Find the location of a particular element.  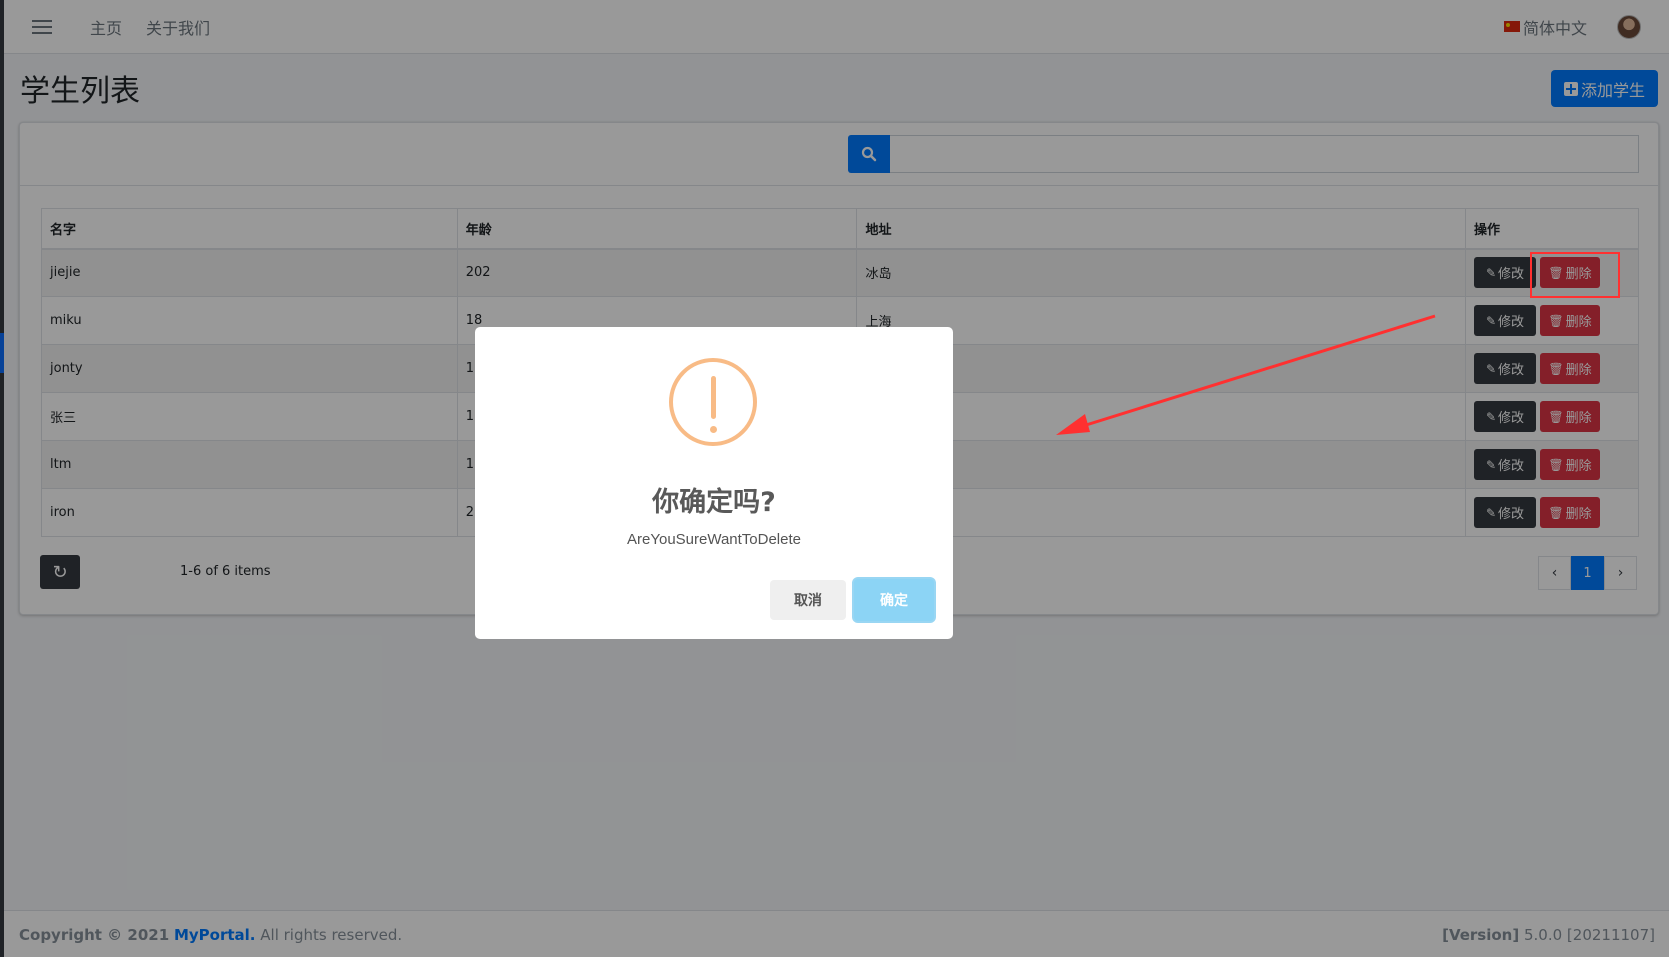

dialog-text: AreYouSureWantToDelete is located at coordinates (714, 539).